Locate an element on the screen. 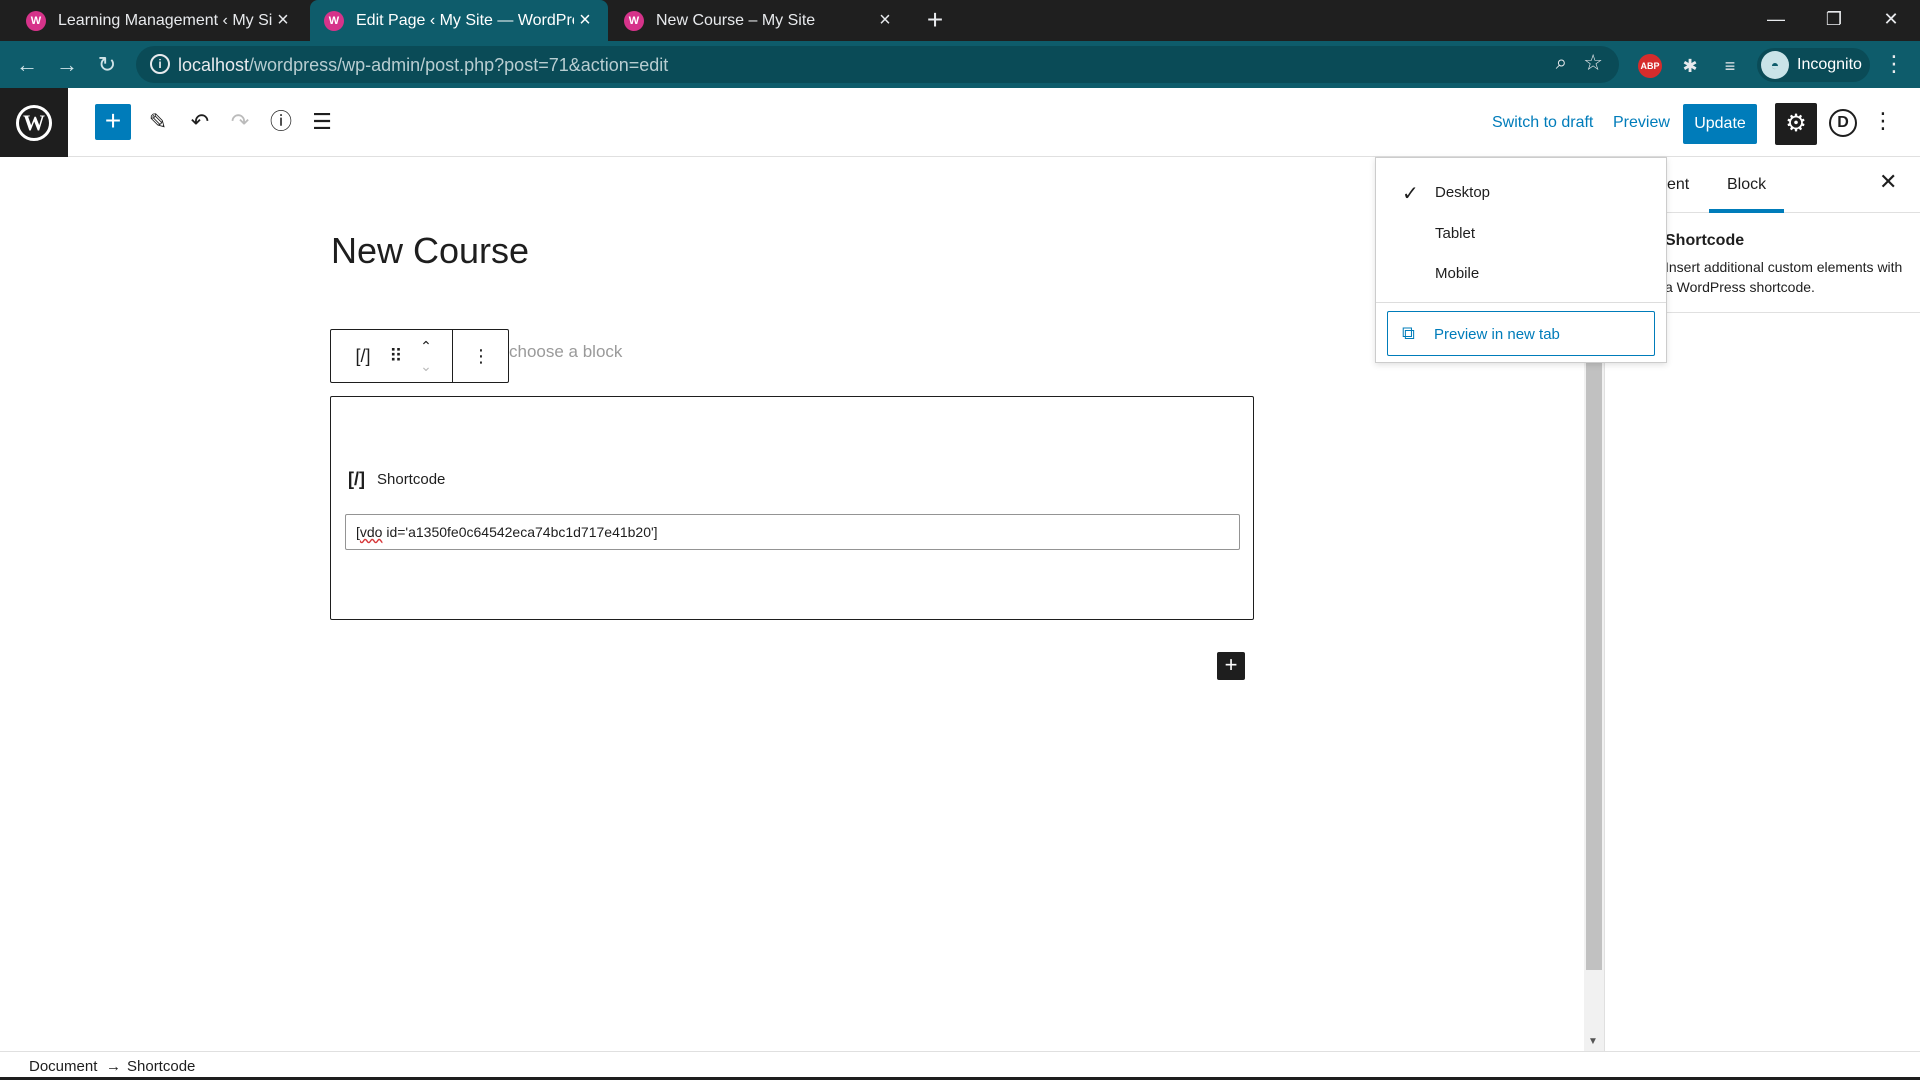 This screenshot has height=1080, width=1920. button-label: Preview in new tab is located at coordinates (1497, 334).